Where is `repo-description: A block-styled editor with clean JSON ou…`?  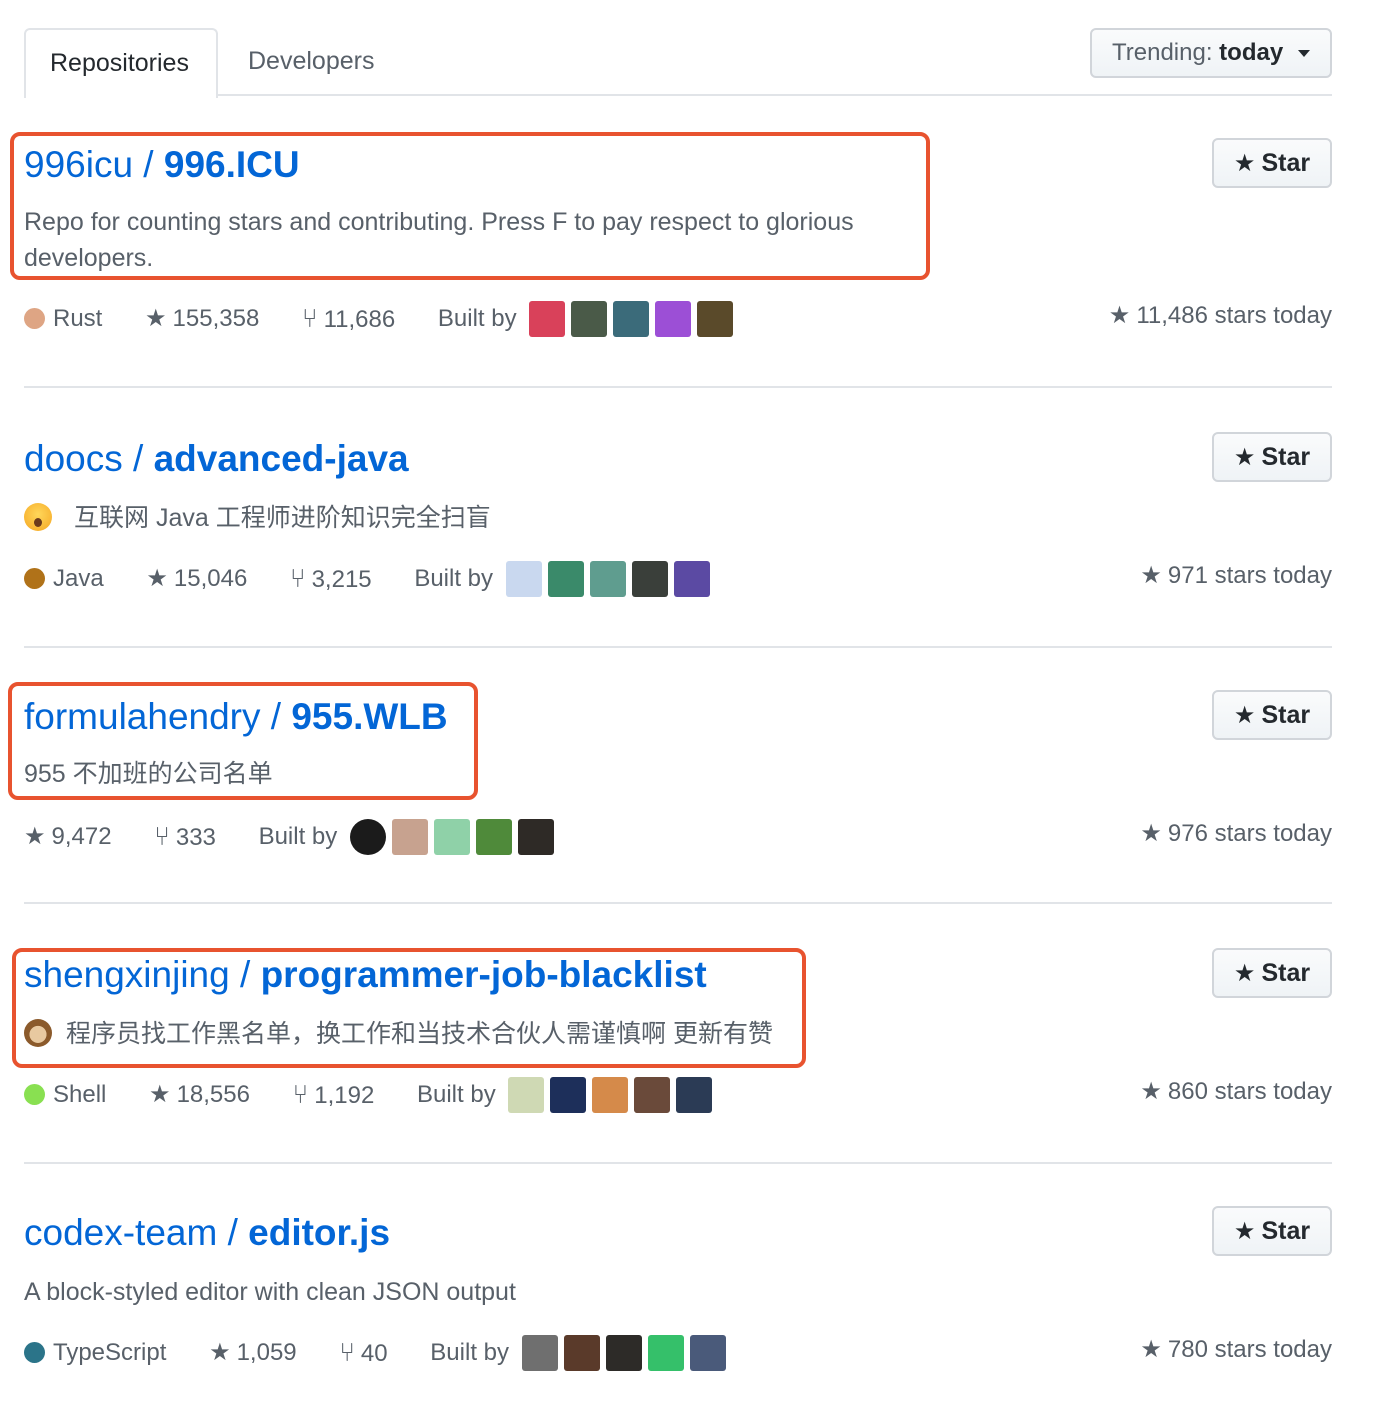 repo-description: A block-styled editor with clean JSON ou… is located at coordinates (270, 1292).